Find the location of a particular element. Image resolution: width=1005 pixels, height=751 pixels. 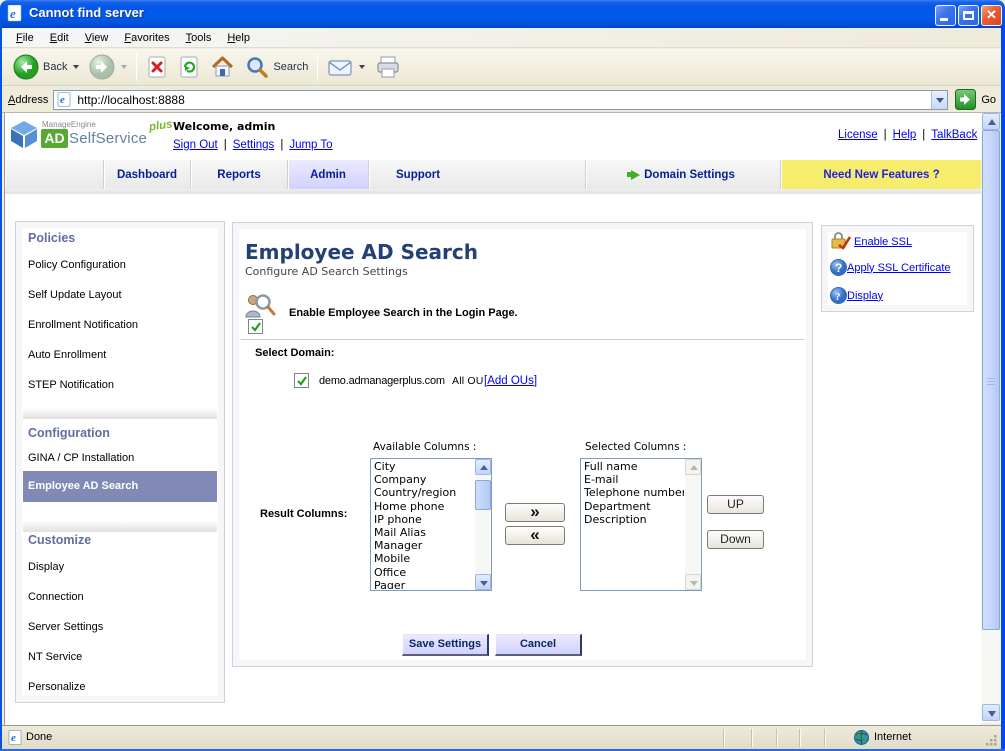

menu-bar: File Edit View Favorites Tools Help is located at coordinates (501, 38).